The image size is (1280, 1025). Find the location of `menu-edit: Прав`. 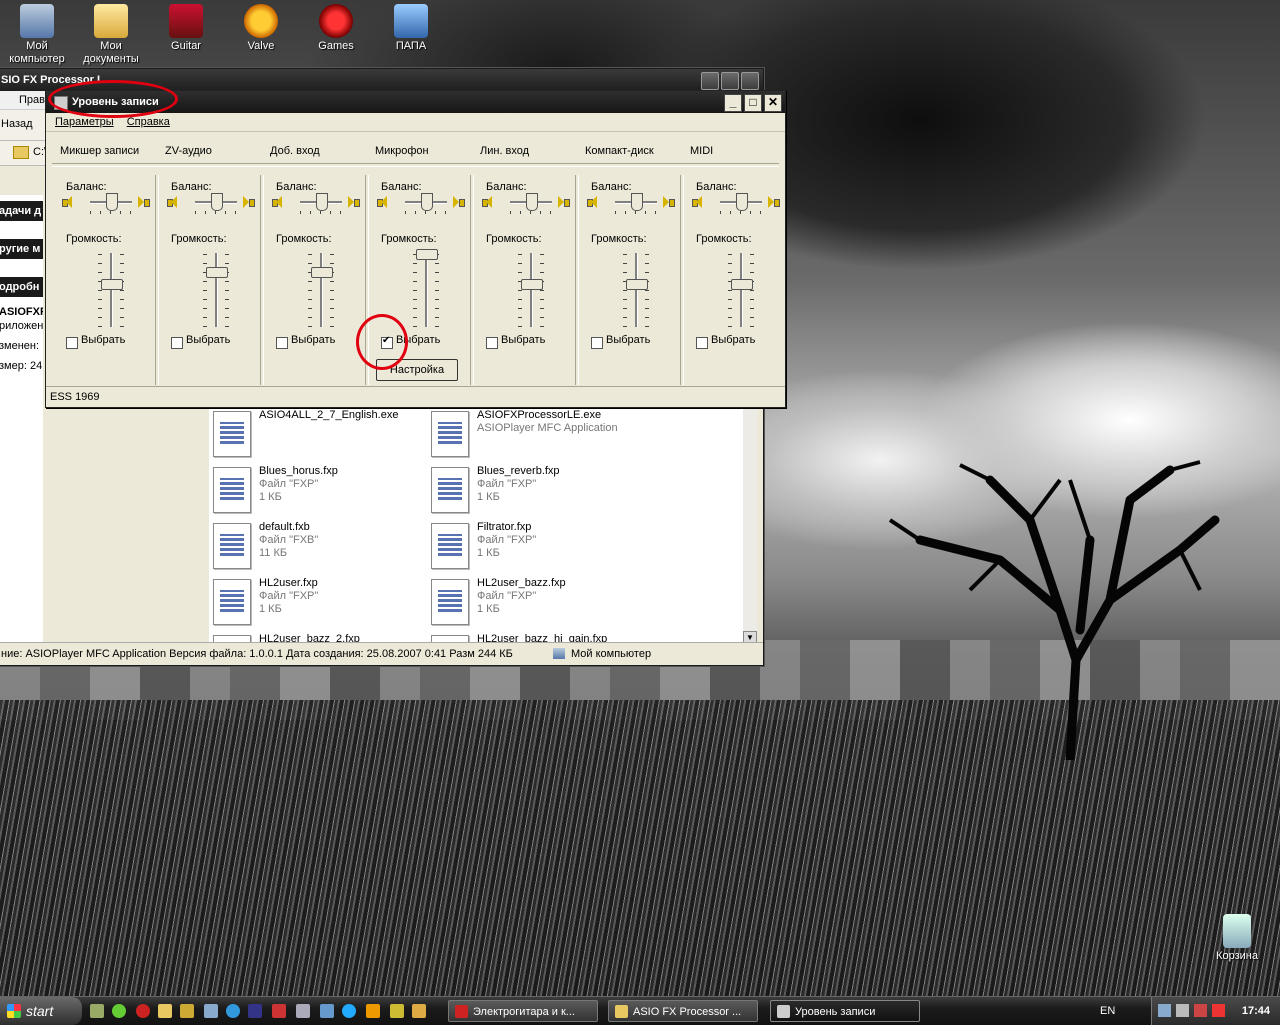

menu-edit: Прав is located at coordinates (32, 100).